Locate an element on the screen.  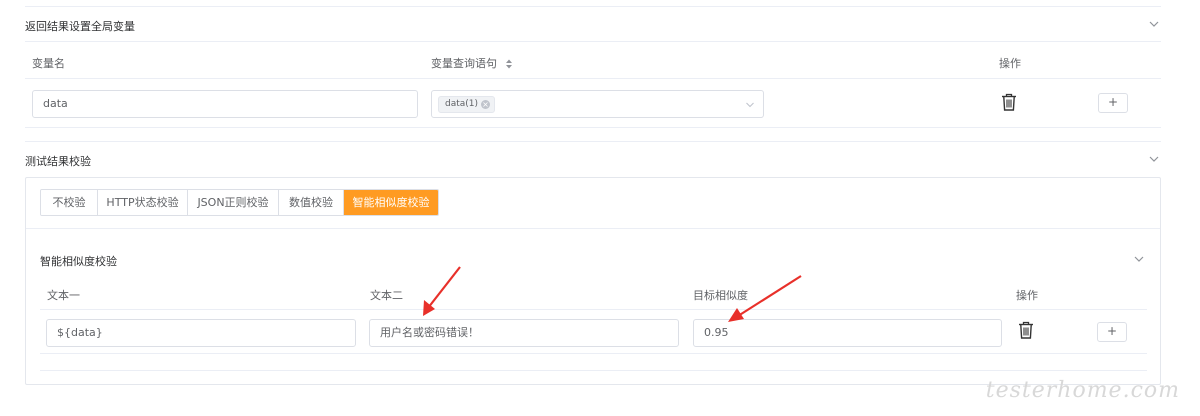
tab-http-status: HTTP状态校验 is located at coordinates (143, 202).